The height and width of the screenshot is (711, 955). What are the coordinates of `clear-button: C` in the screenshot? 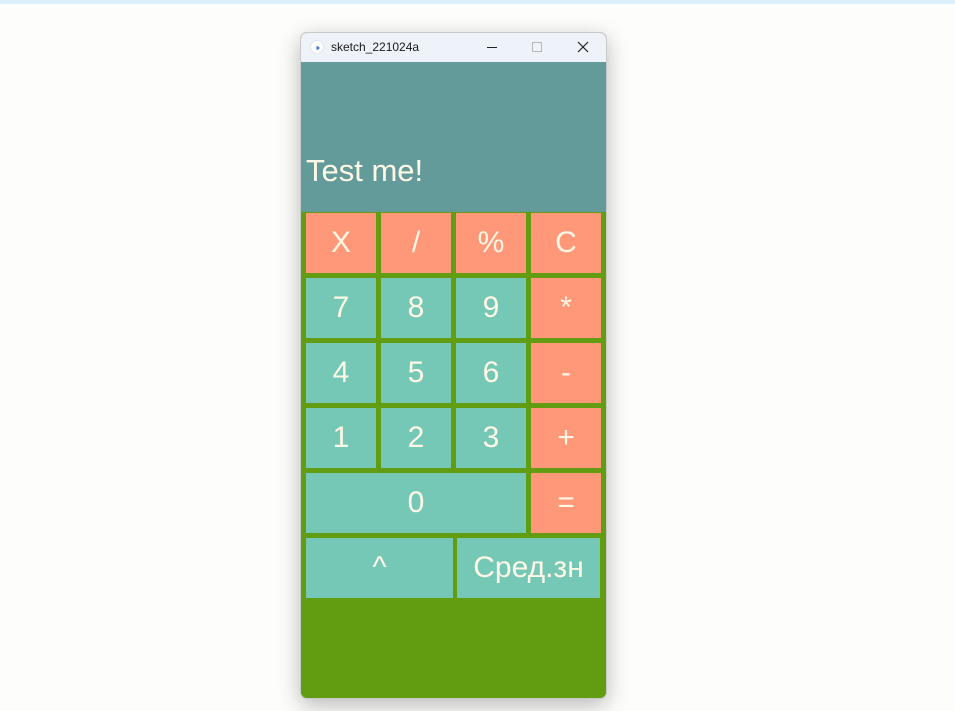 It's located at (566, 243).